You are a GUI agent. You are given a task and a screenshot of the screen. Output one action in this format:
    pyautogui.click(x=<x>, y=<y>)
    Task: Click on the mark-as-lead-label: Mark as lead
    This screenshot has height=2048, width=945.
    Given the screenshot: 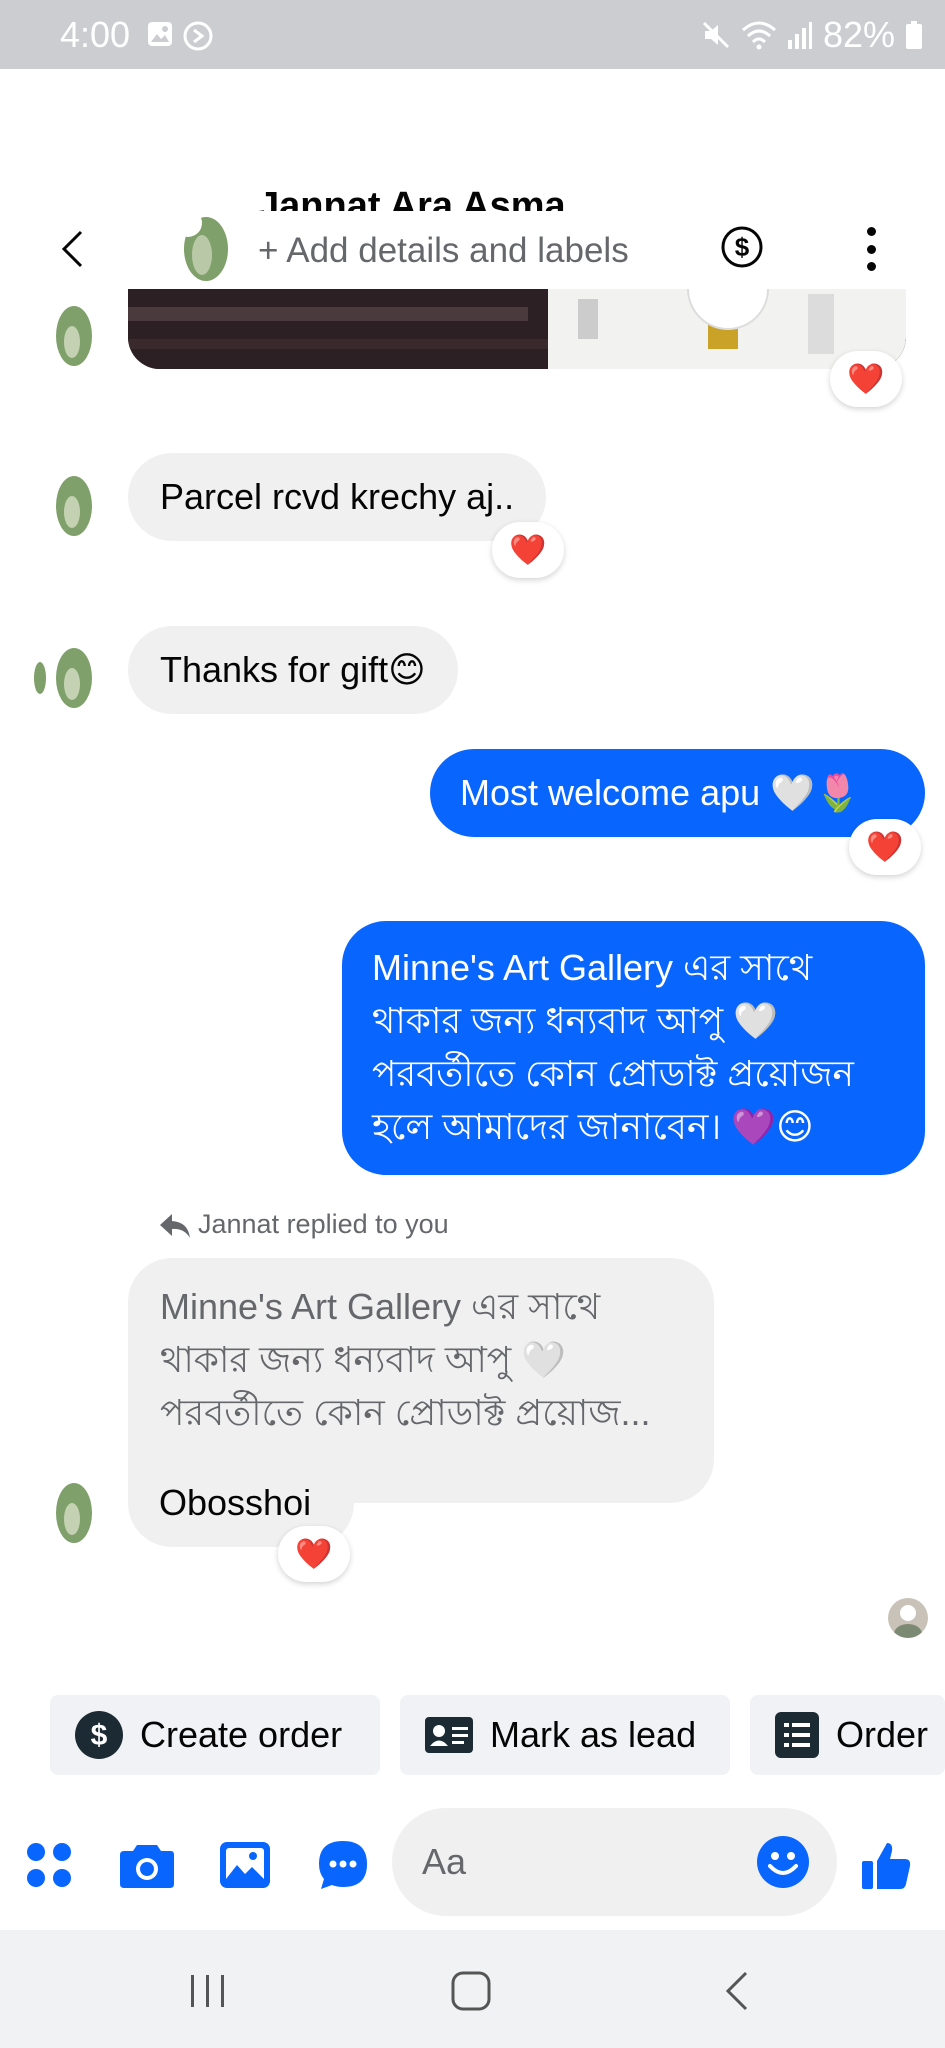 What is the action you would take?
    pyautogui.click(x=593, y=1734)
    